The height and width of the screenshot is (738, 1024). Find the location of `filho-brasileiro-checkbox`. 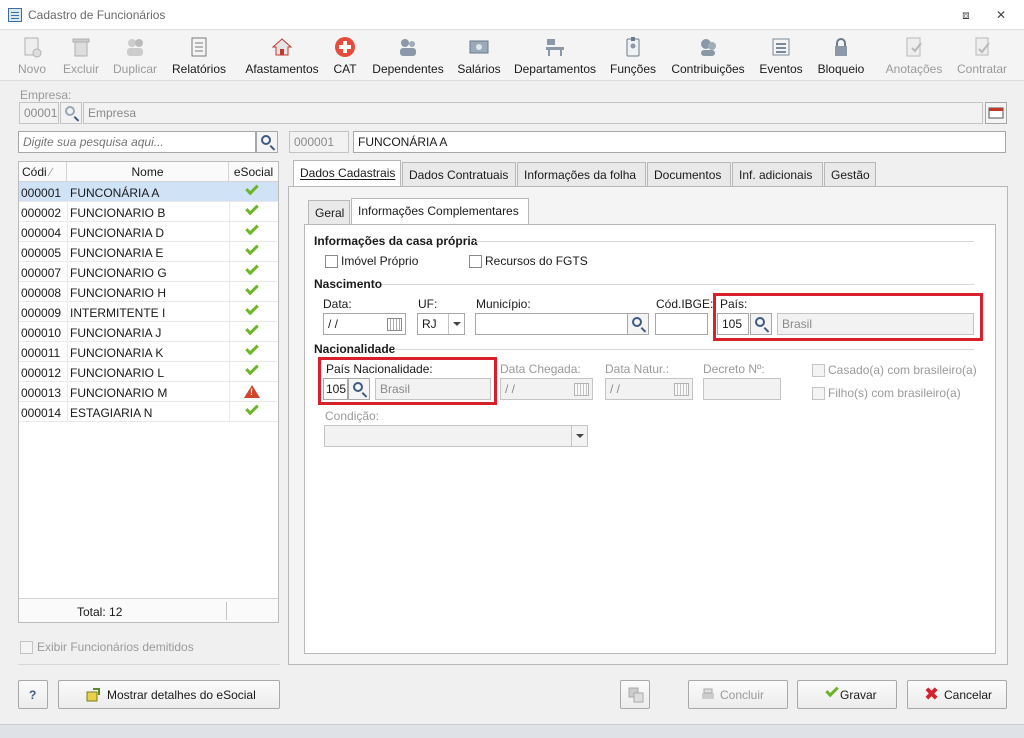

filho-brasileiro-checkbox is located at coordinates (818, 393).